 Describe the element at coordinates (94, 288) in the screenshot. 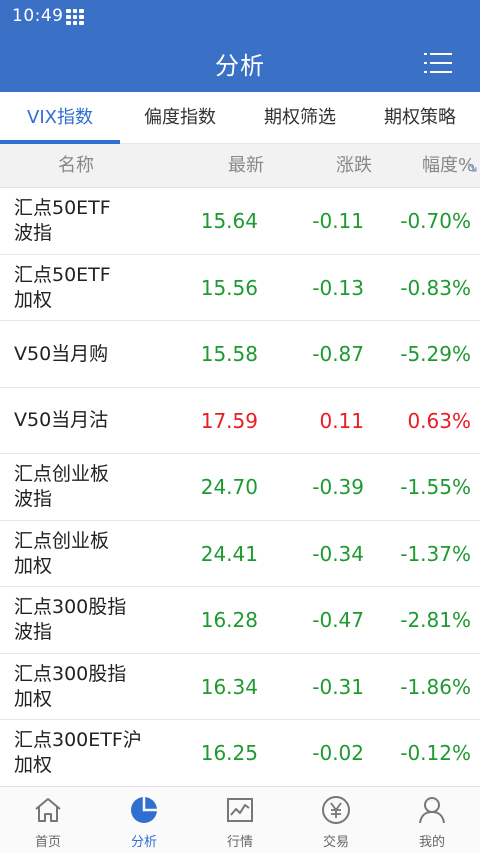

I see `row-name: 汇点50ETF 加权` at that location.